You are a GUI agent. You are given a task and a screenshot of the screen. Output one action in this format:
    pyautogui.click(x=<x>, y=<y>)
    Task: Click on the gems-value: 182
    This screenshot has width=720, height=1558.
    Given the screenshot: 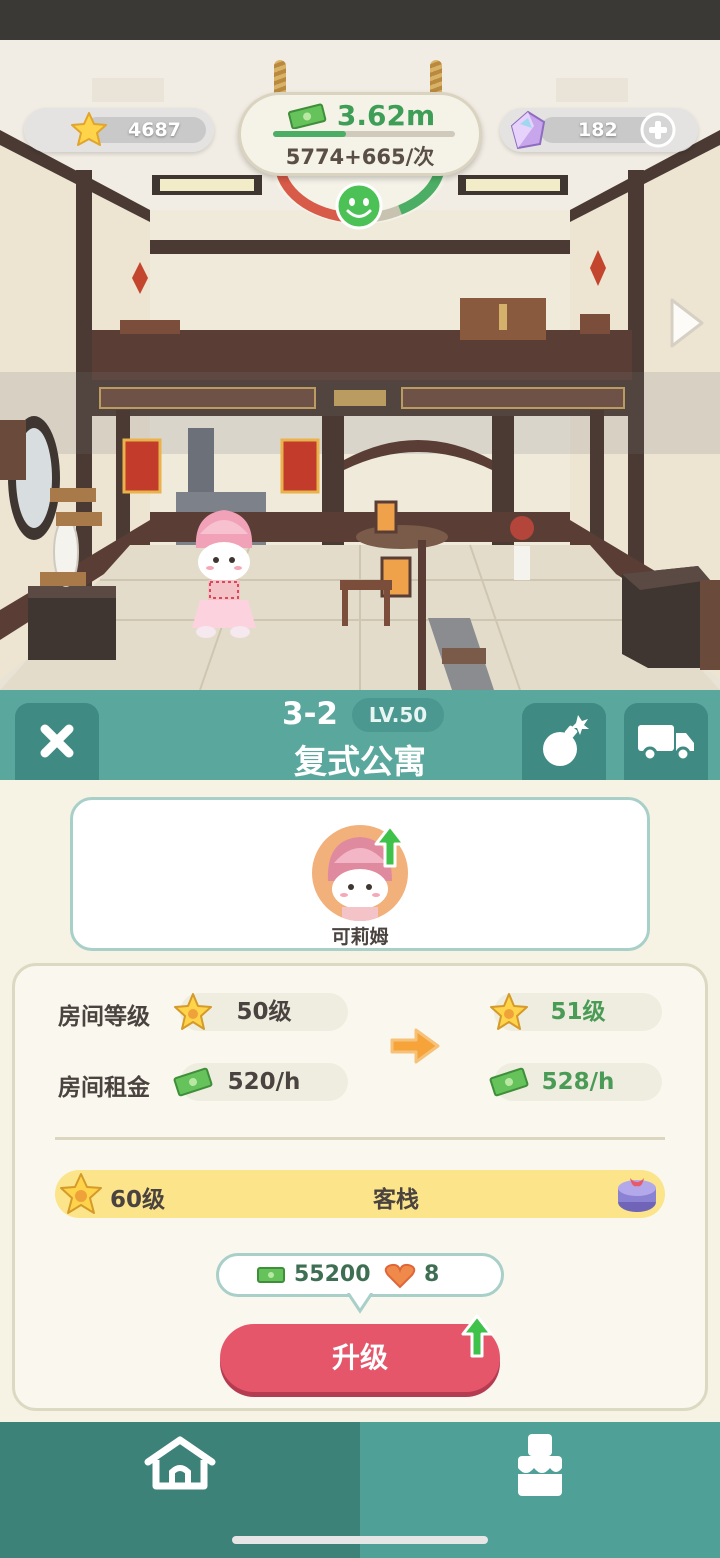 What is the action you would take?
    pyautogui.click(x=598, y=130)
    